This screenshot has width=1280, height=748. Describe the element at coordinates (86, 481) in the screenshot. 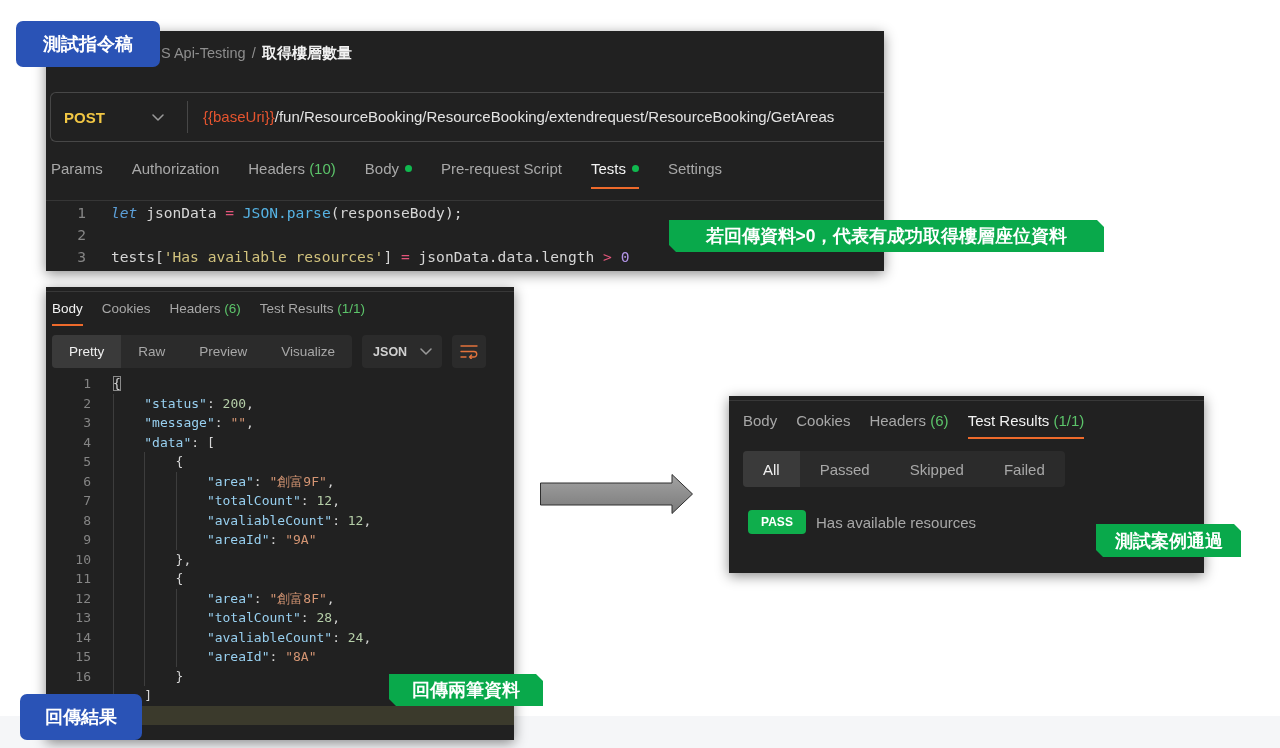

I see `line-number: 6` at that location.